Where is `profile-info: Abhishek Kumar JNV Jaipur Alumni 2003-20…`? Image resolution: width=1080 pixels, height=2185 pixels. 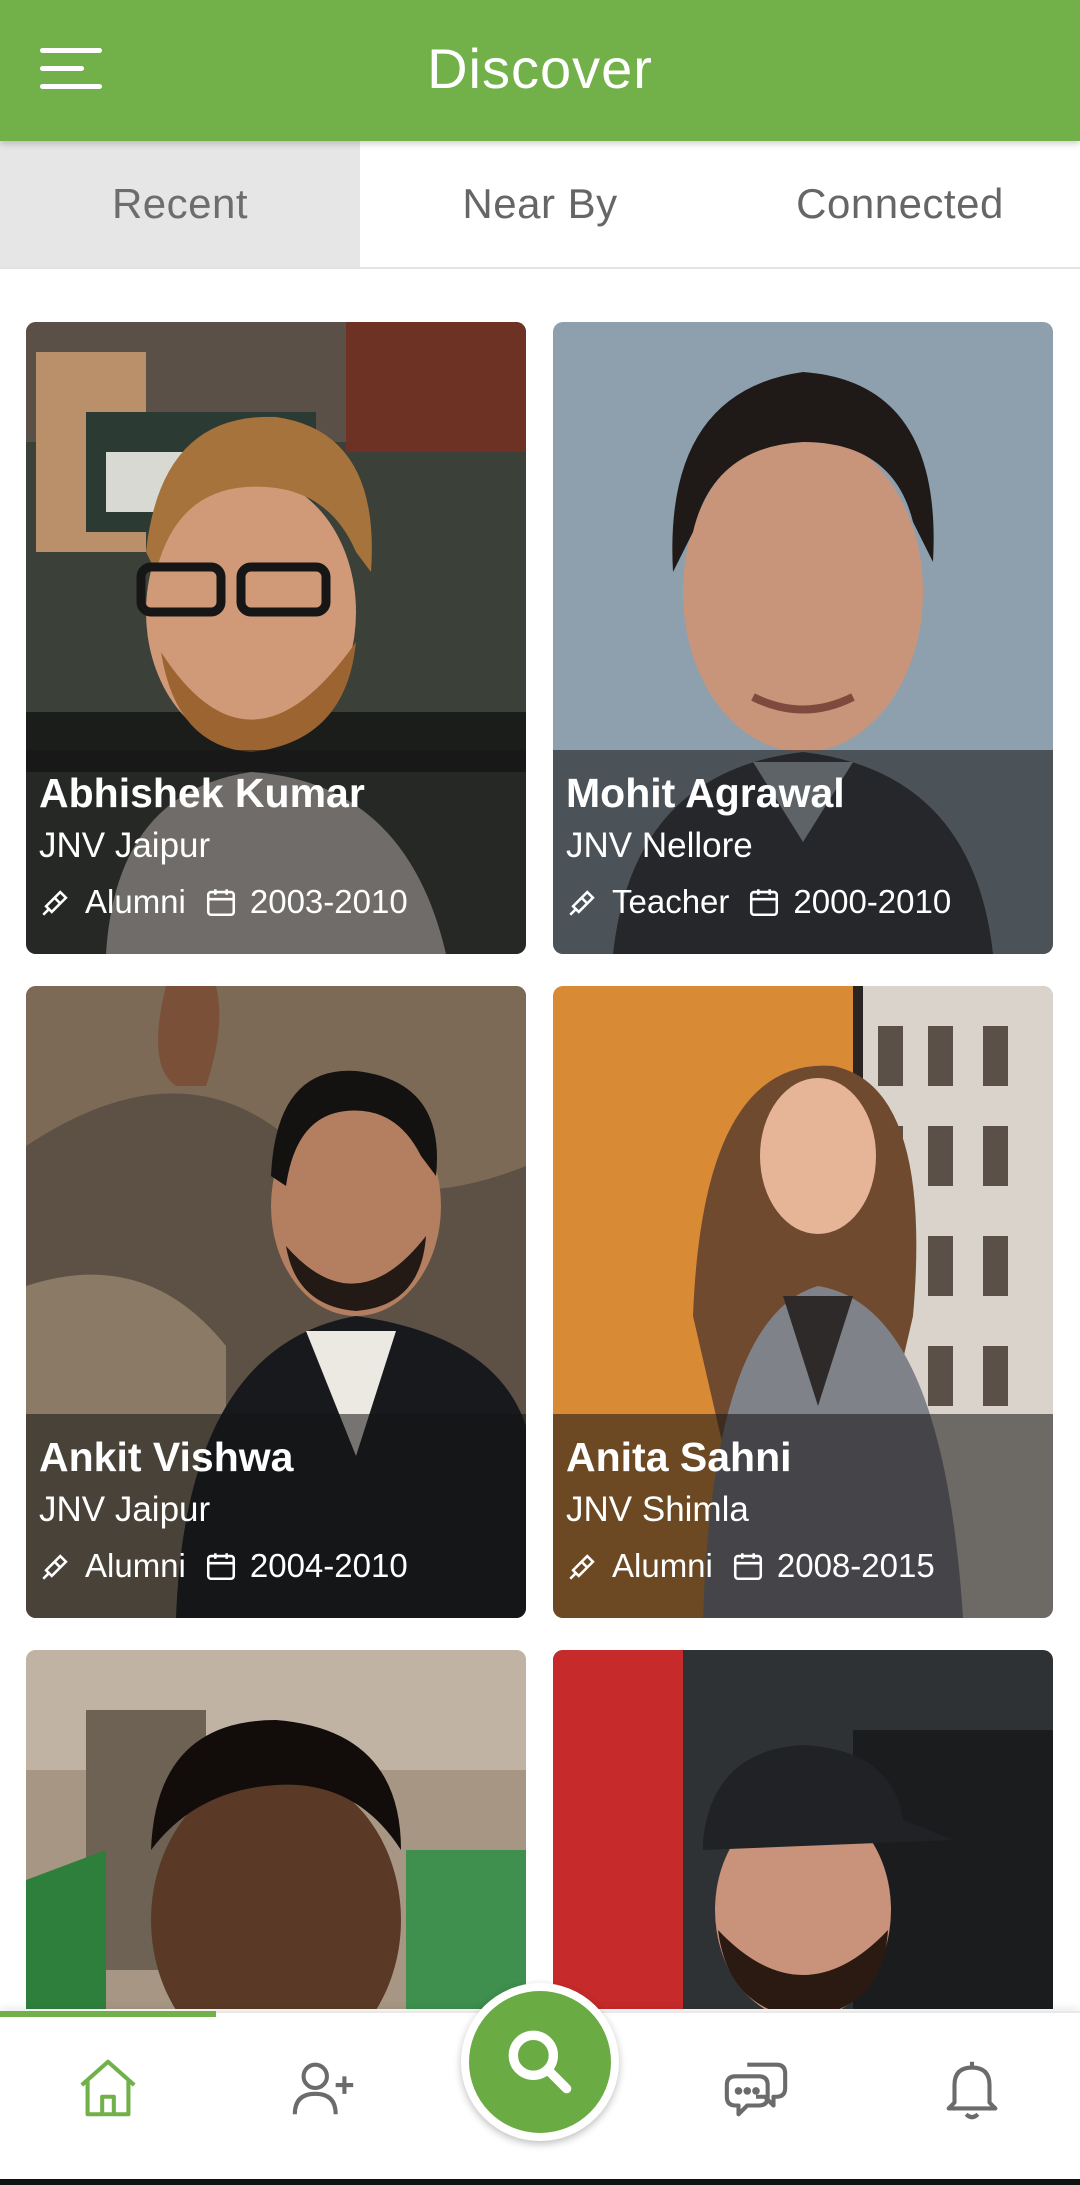 profile-info: Abhishek Kumar JNV Jaipur Alumni 2003-20… is located at coordinates (276, 852).